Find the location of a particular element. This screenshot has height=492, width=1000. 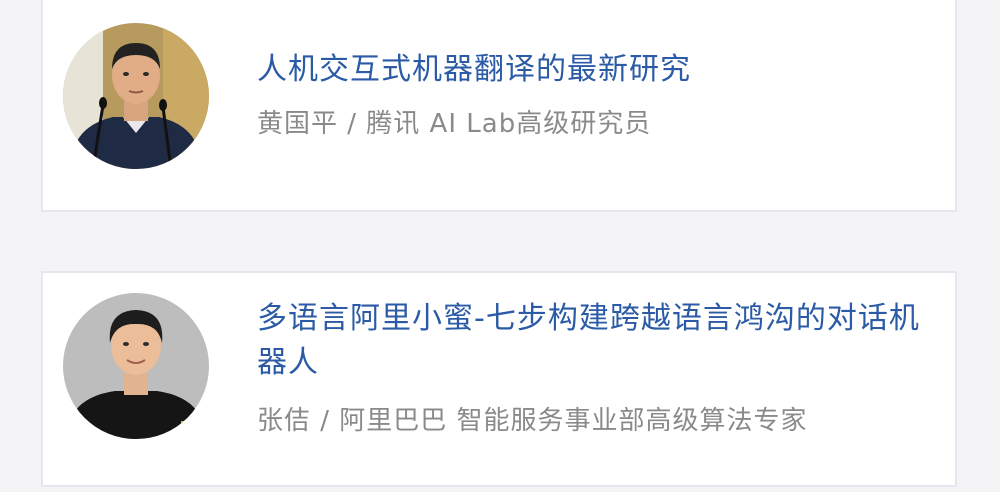

speaker-info: 张佶 / 阿里巴巴 智能服务事业部高级算法专家 is located at coordinates (532, 421).